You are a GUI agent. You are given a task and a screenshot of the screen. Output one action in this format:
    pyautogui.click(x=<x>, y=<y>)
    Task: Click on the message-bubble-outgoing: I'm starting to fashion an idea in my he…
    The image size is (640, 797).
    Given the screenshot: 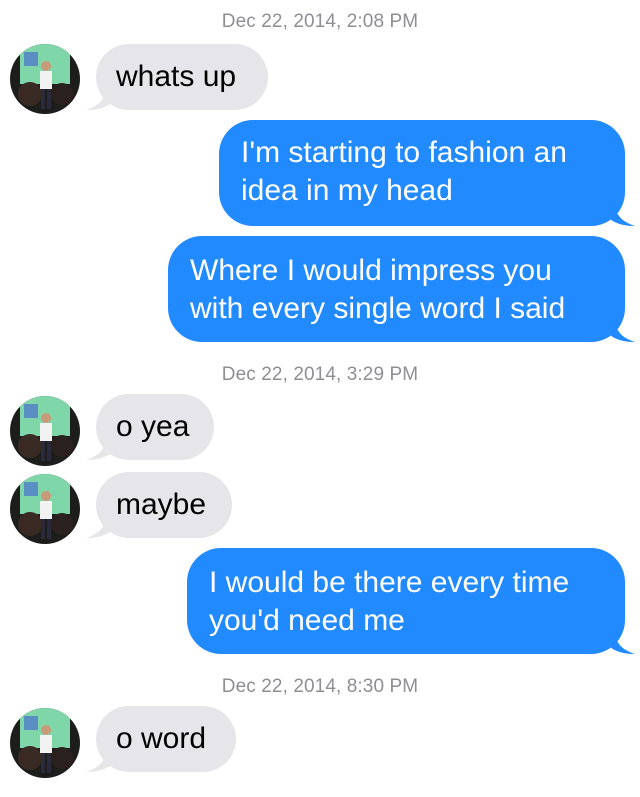 What is the action you would take?
    pyautogui.click(x=427, y=173)
    